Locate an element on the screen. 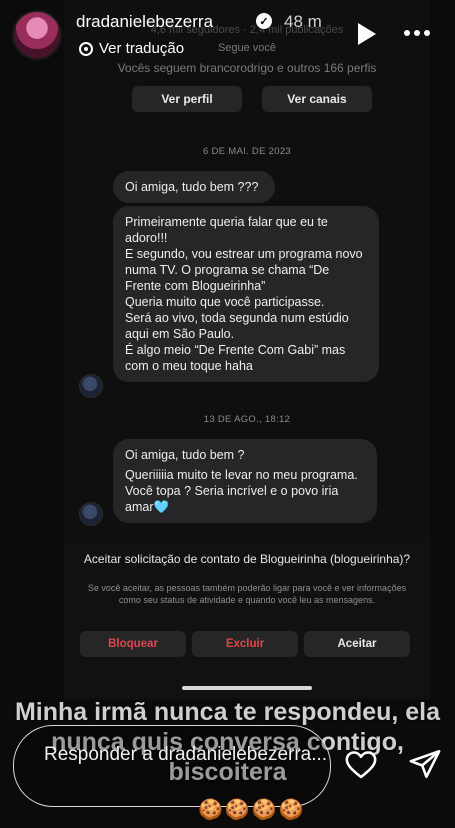 This screenshot has width=455, height=828. message-bubble: Oi amiga, tudo bem ??? is located at coordinates (194, 187).